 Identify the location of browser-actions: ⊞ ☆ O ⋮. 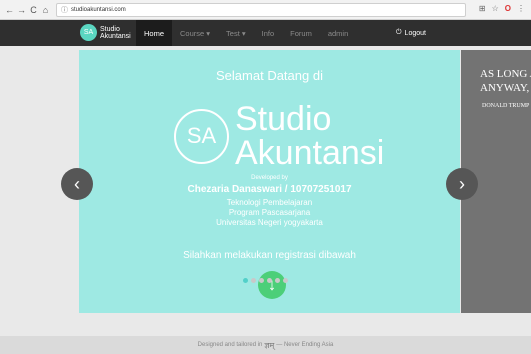
(502, 8).